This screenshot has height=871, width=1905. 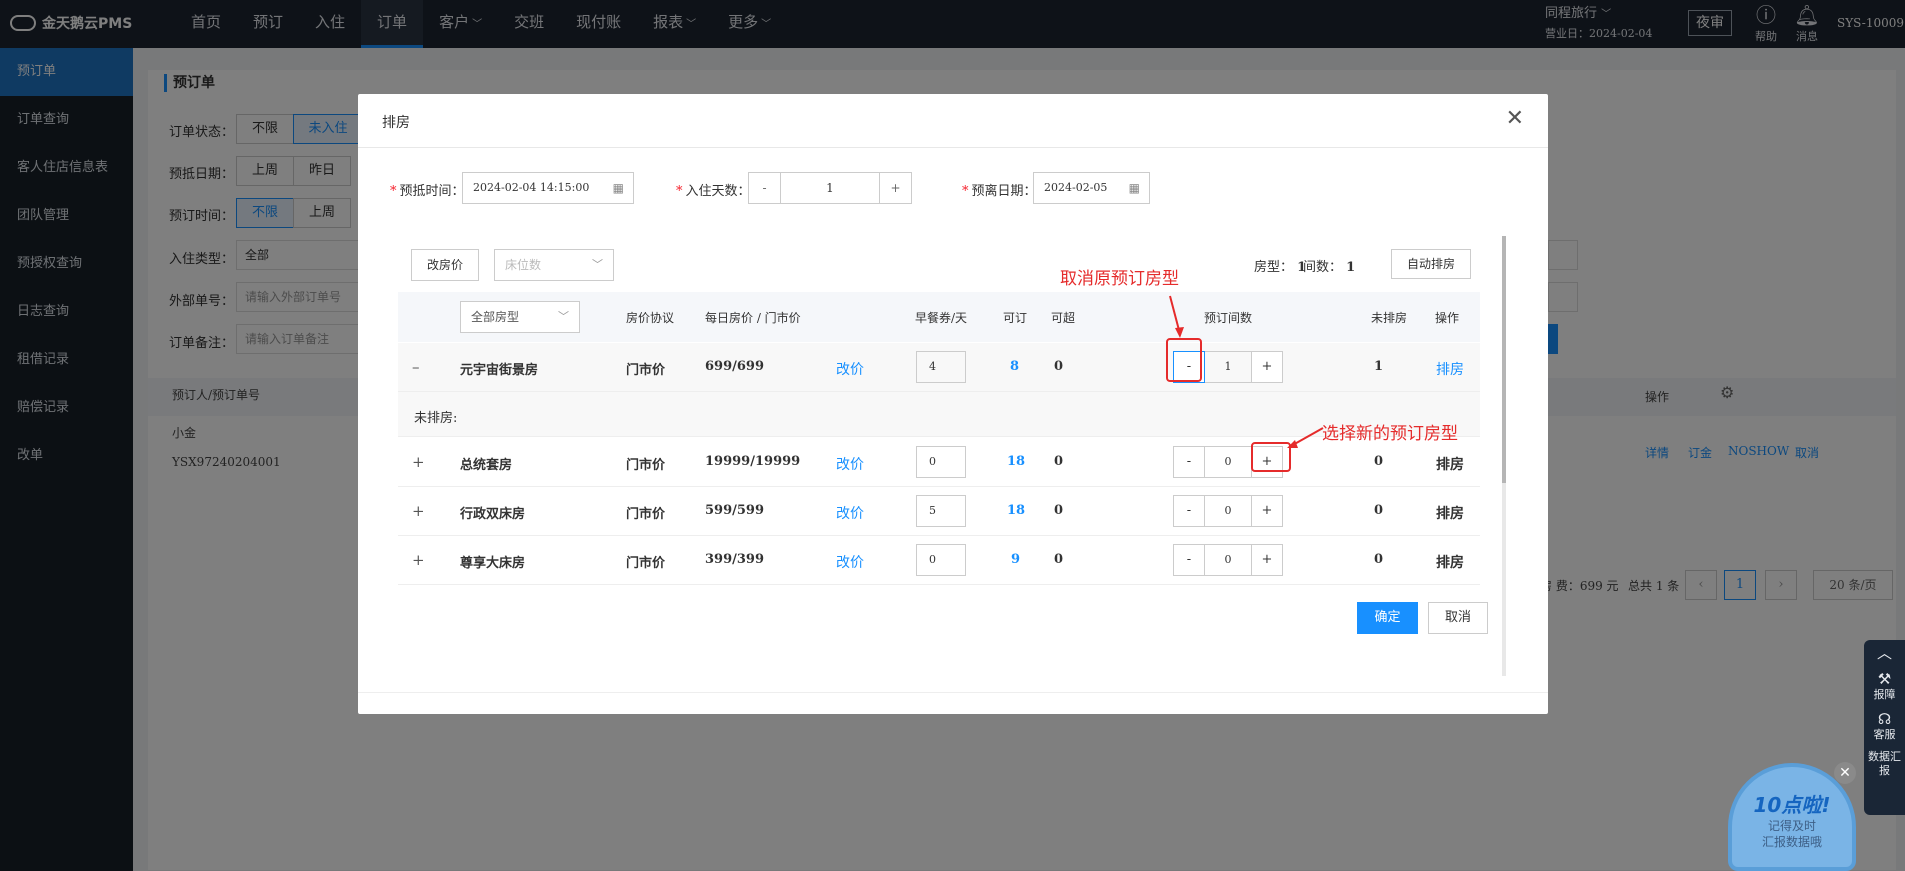 I want to click on nights-label: * 入住天数：, so click(x=713, y=189).